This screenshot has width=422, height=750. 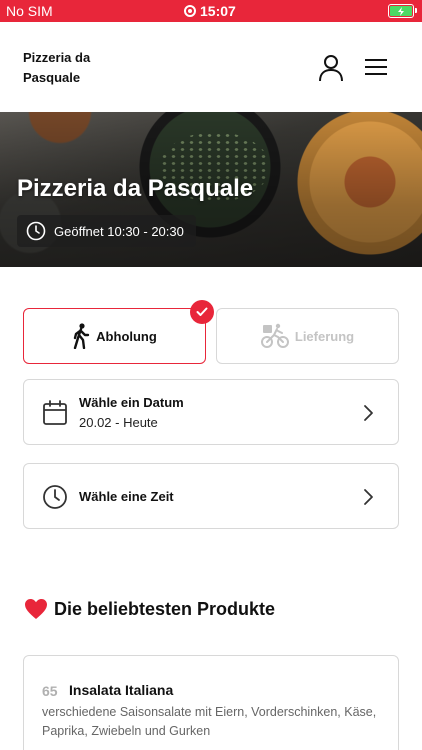 What do you see at coordinates (50, 691) in the screenshot?
I see `product-number: 65` at bounding box center [50, 691].